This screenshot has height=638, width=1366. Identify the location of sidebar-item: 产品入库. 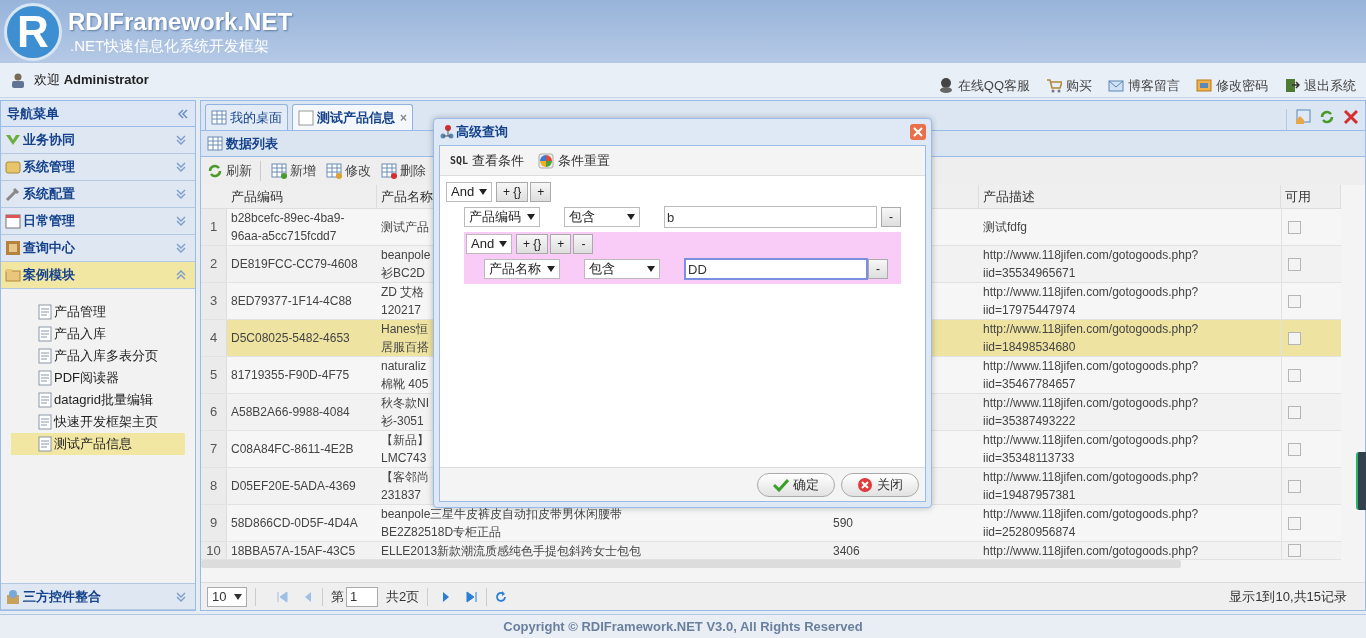
(98, 334).